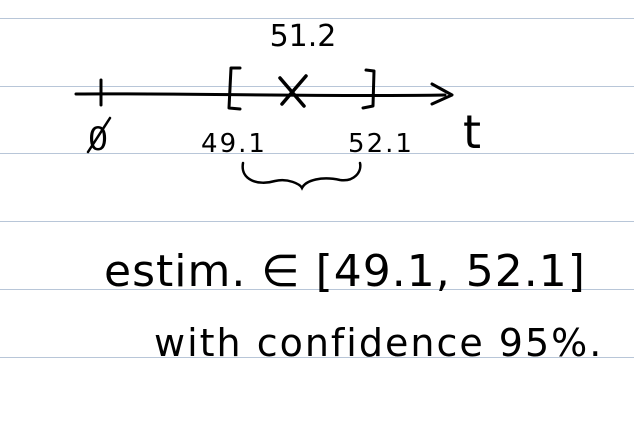 The height and width of the screenshot is (422, 634). Describe the element at coordinates (472, 132) in the screenshot. I see `axis-label: t` at that location.